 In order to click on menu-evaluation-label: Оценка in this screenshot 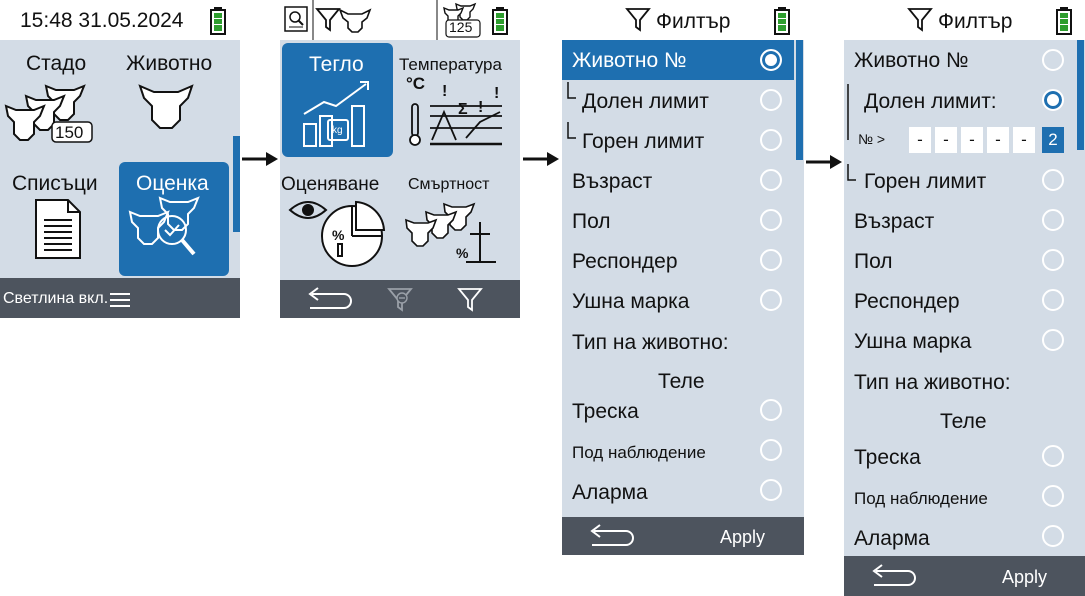, I will do `click(172, 184)`.